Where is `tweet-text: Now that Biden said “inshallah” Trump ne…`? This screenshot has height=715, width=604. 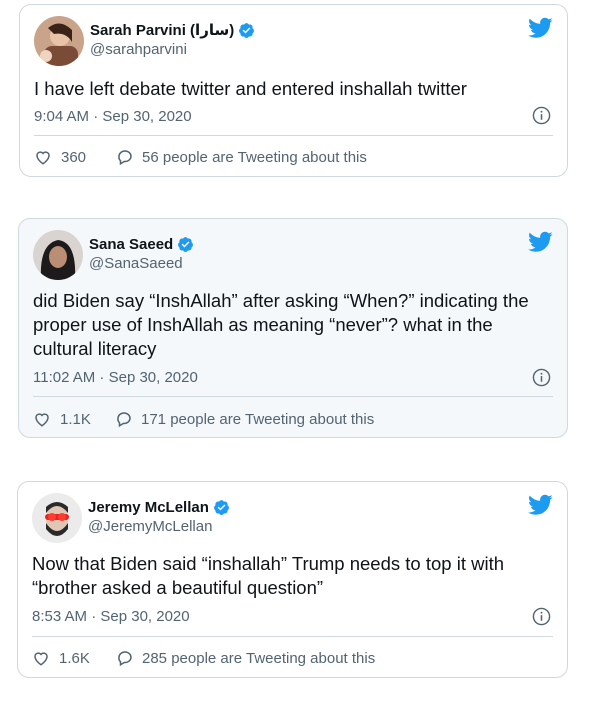
tweet-text: Now that Biden said “inshallah” Trump ne… is located at coordinates (268, 575).